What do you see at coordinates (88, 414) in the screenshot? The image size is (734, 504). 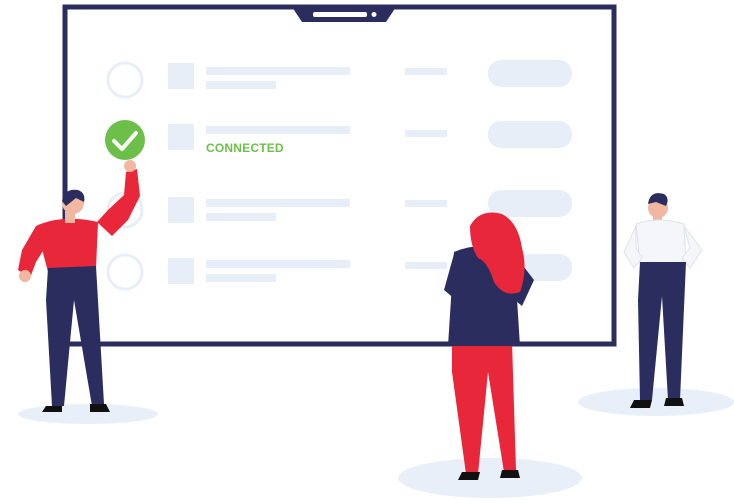 I see `ground-shadow-left` at bounding box center [88, 414].